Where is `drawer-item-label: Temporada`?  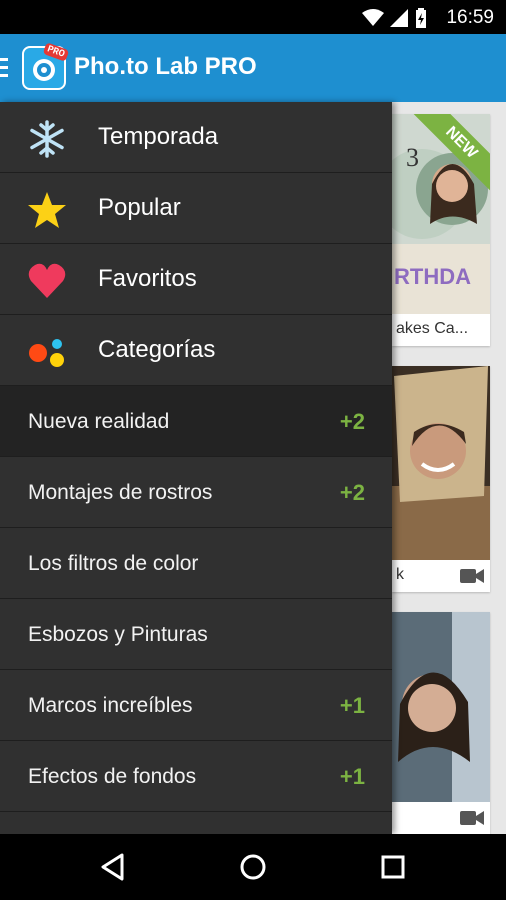 drawer-item-label: Temporada is located at coordinates (158, 136).